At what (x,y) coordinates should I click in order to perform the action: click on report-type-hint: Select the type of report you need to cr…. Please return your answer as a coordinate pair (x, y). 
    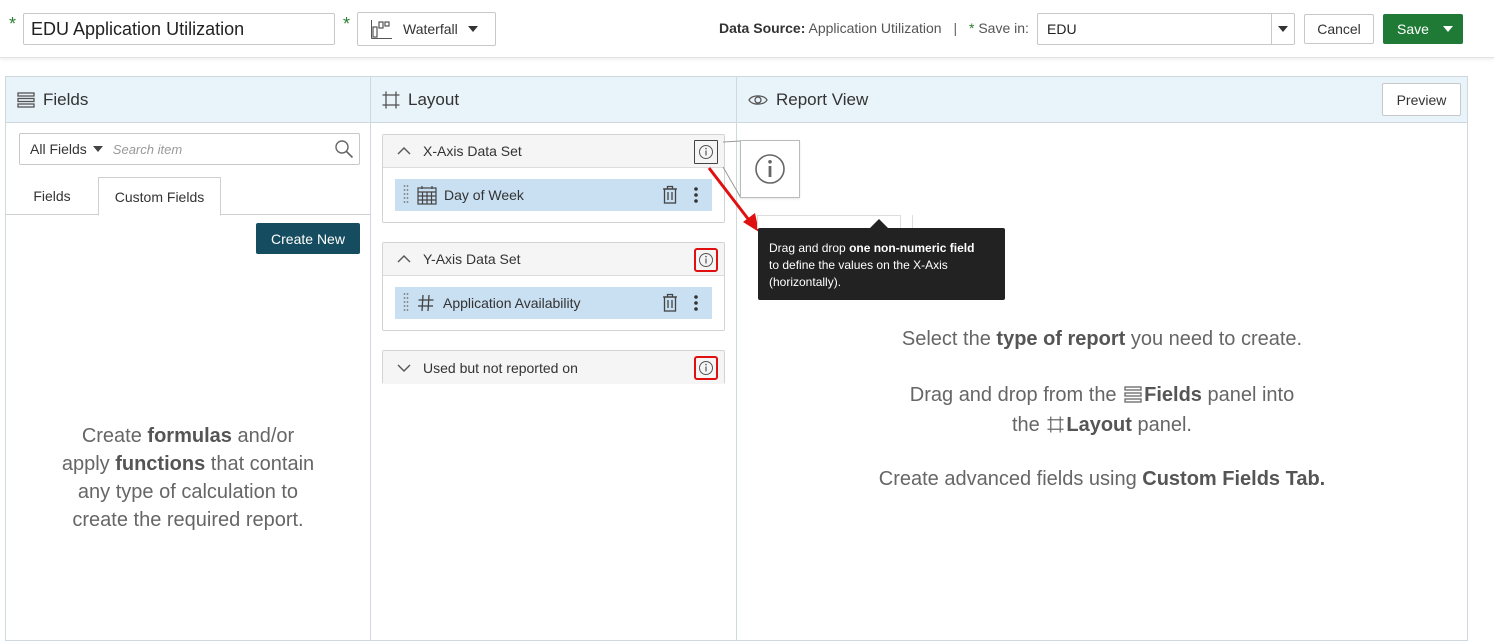
    Looking at the image, I should click on (1102, 339).